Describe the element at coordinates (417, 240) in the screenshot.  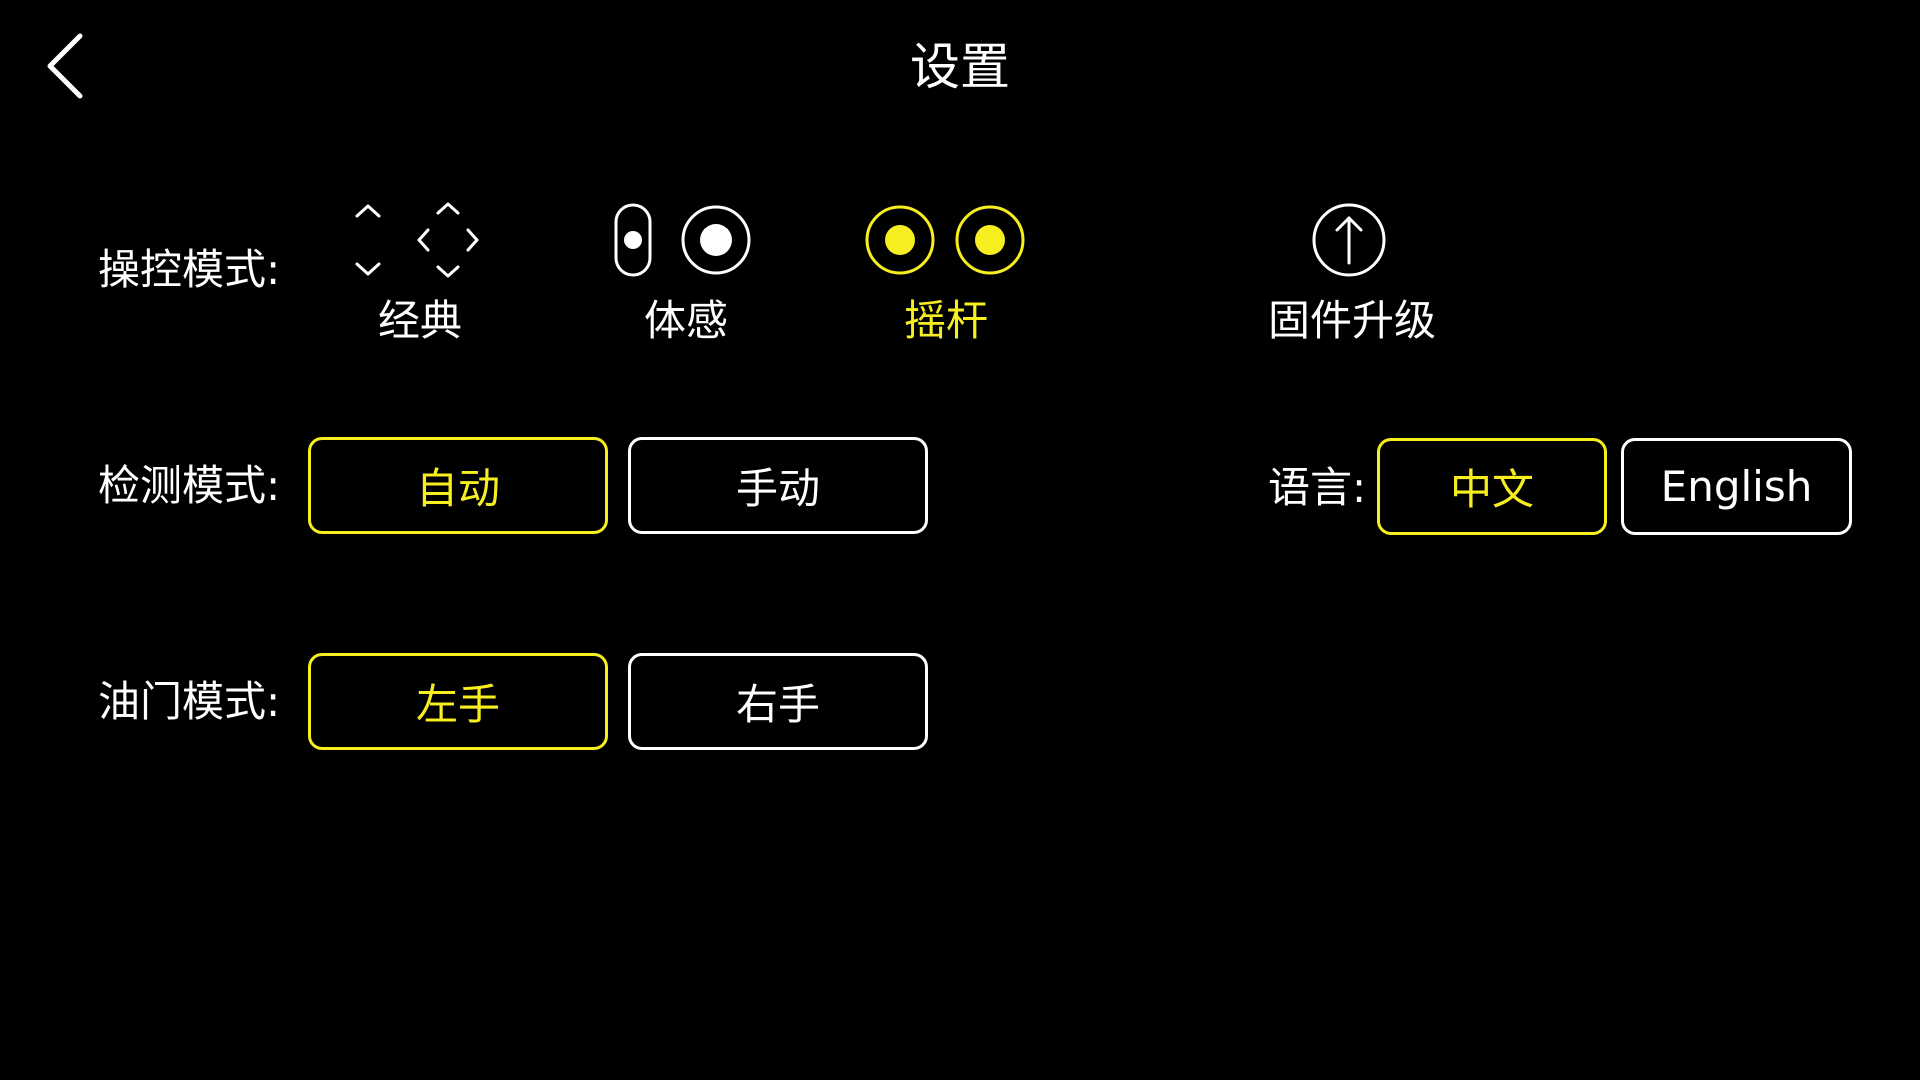
I see `dpad-icon` at that location.